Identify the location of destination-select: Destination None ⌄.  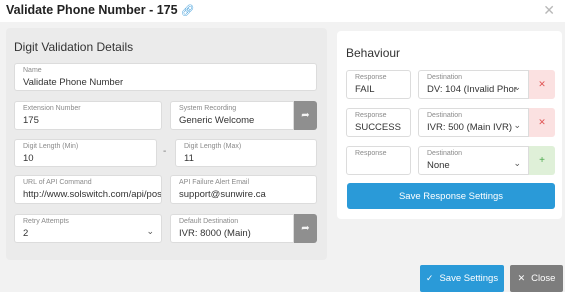
(473, 160).